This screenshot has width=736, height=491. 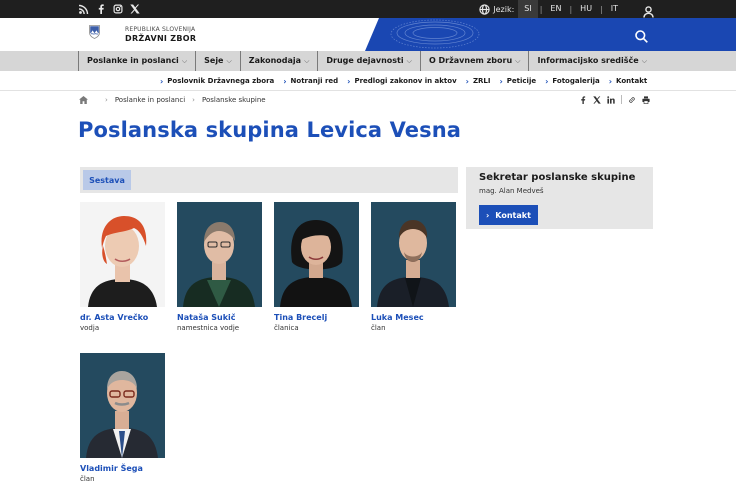 What do you see at coordinates (316, 318) in the screenshot?
I see `member-name: Tina Brecelj` at bounding box center [316, 318].